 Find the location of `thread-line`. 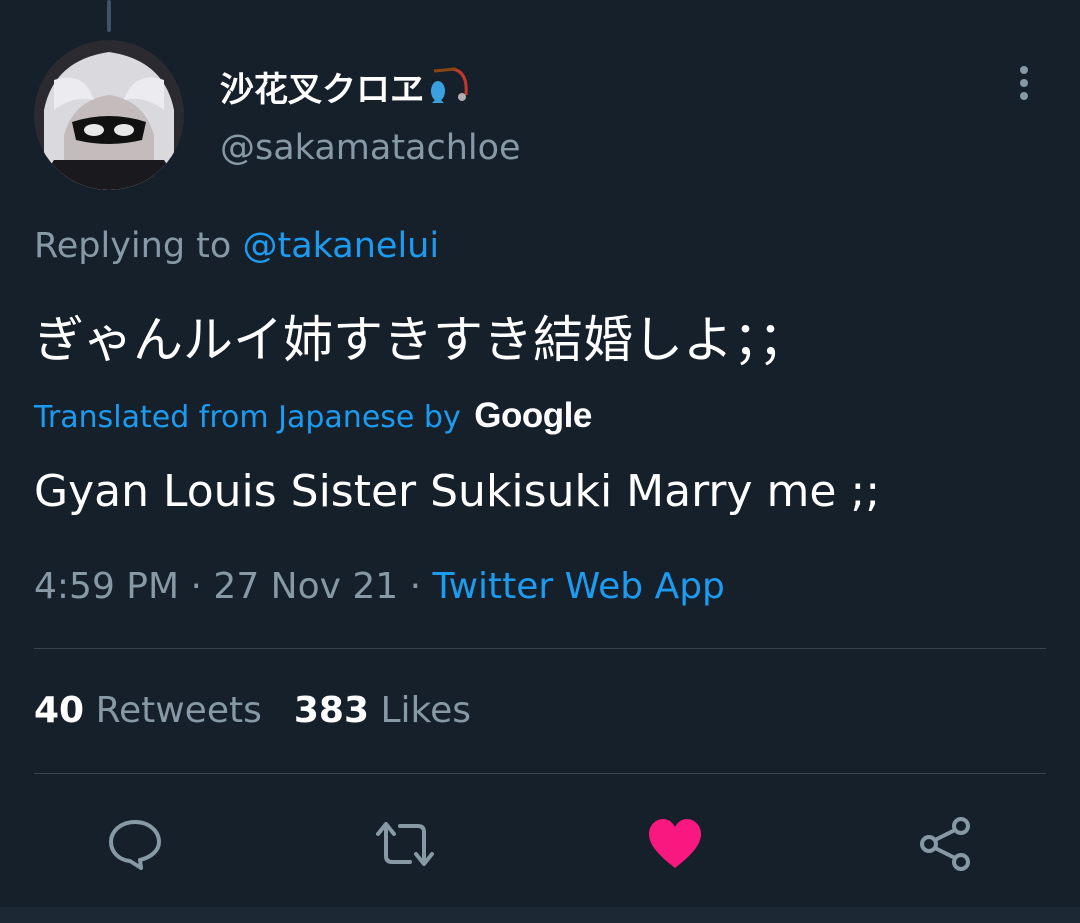

thread-line is located at coordinates (109, 16).